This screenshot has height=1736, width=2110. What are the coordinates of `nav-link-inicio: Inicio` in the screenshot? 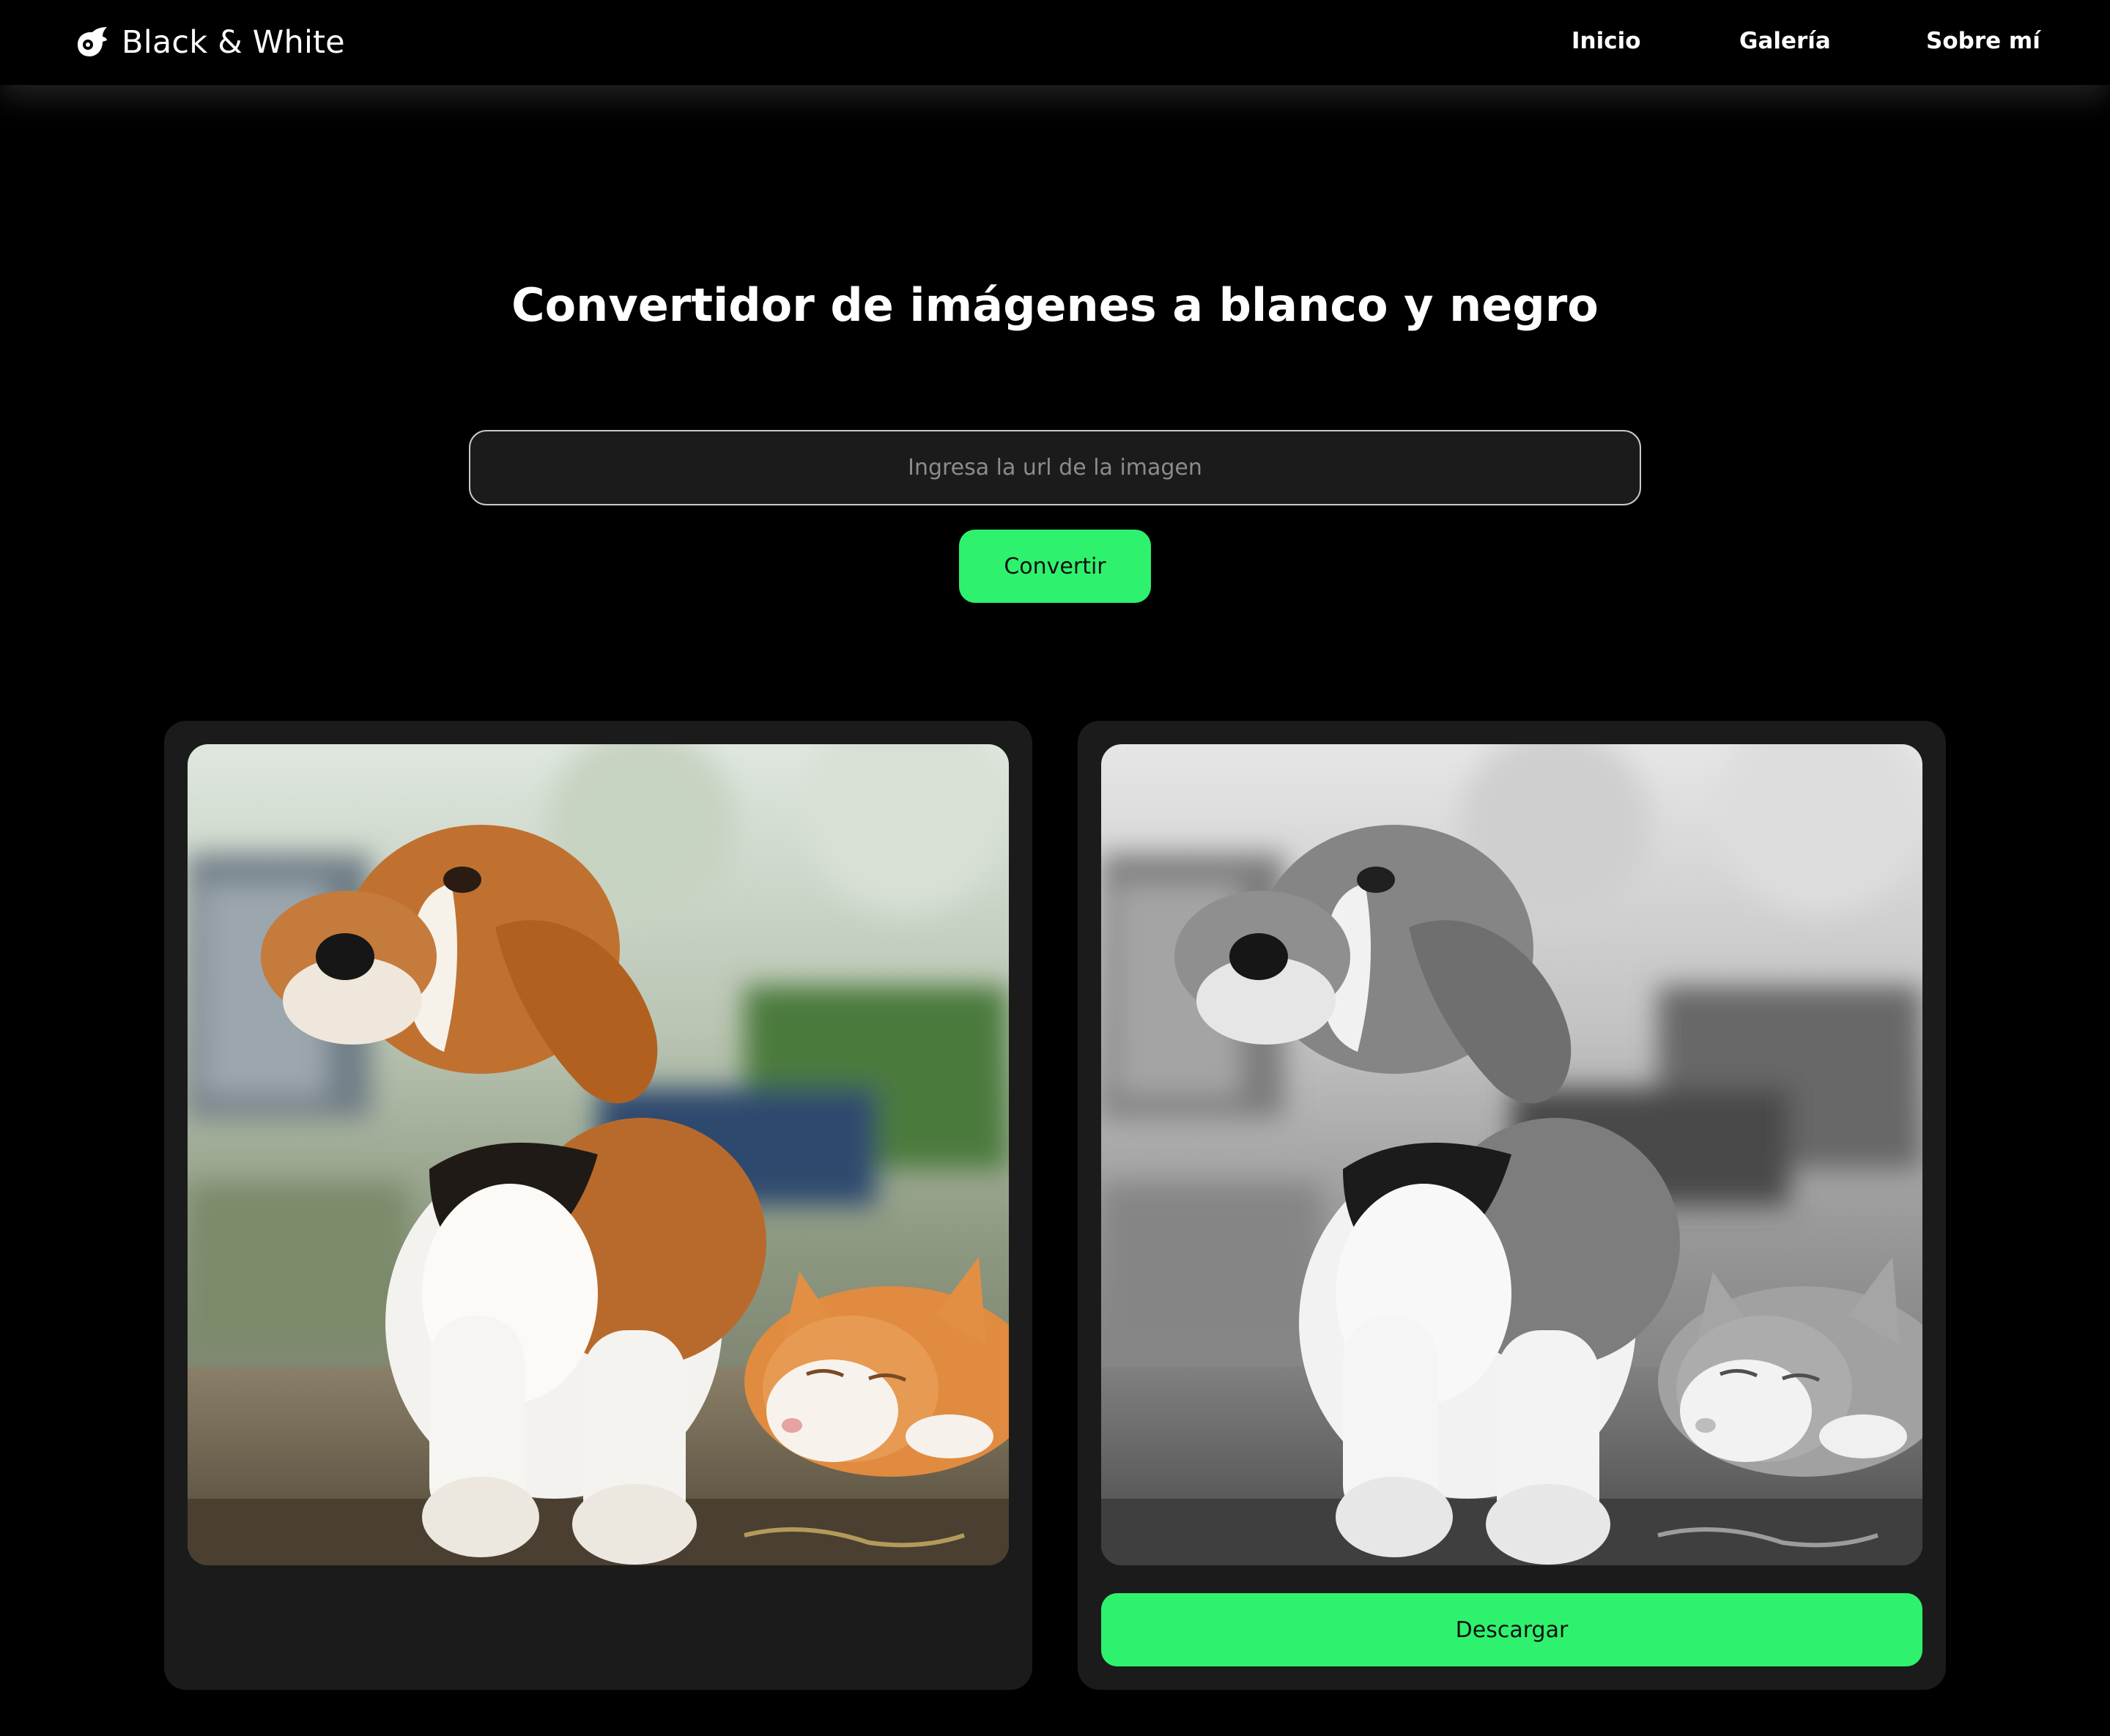 It's located at (1606, 41).